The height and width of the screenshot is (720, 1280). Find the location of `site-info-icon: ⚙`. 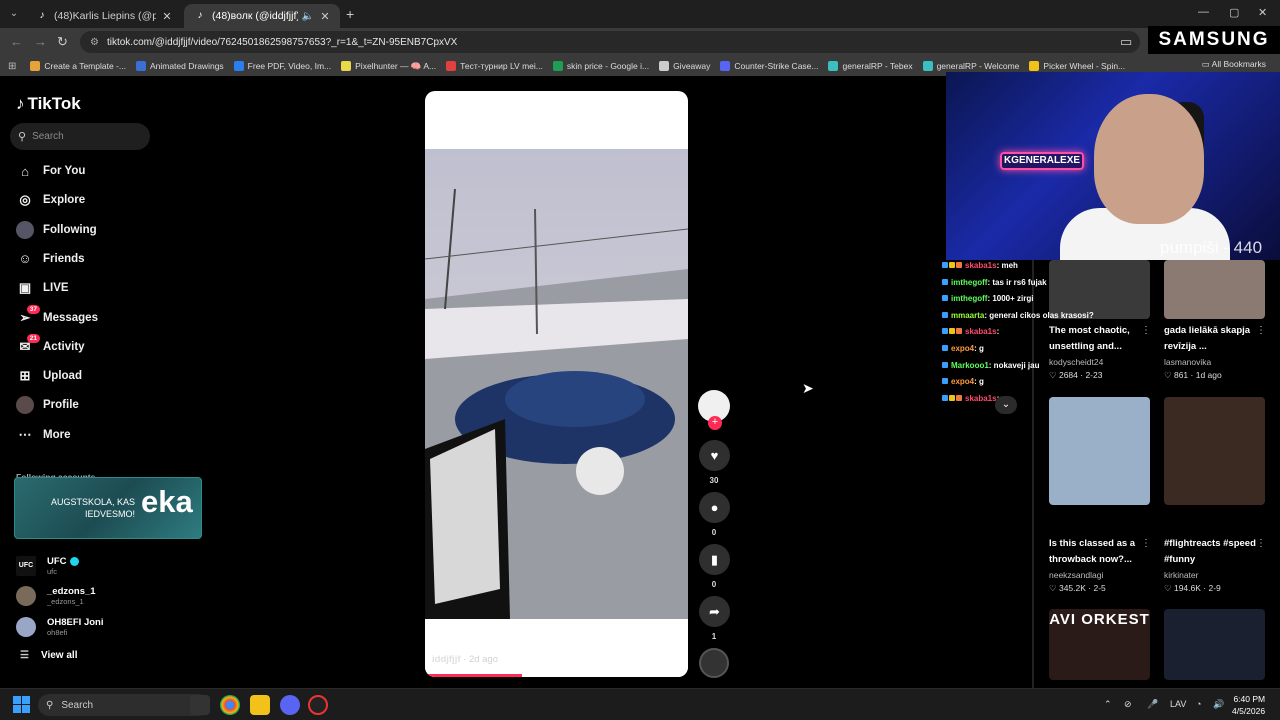

site-info-icon: ⚙ is located at coordinates (94, 42).